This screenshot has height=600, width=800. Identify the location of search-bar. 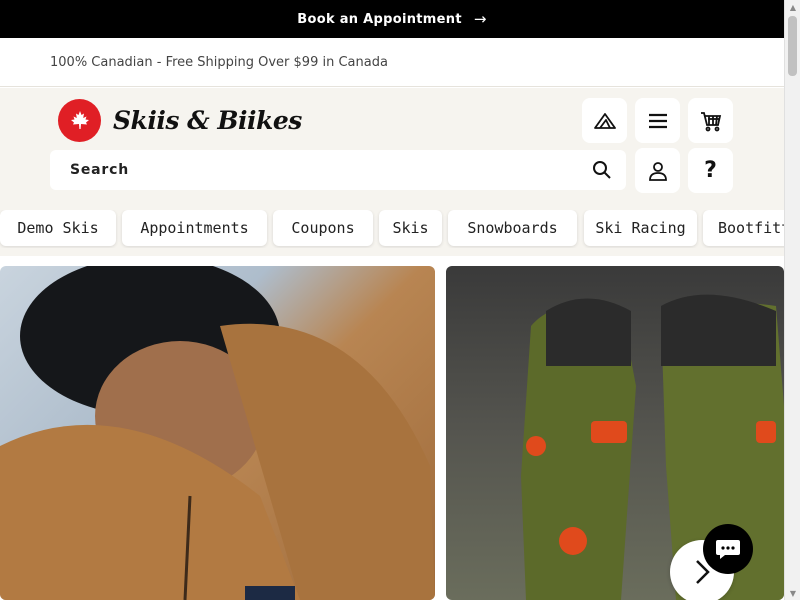
(338, 170).